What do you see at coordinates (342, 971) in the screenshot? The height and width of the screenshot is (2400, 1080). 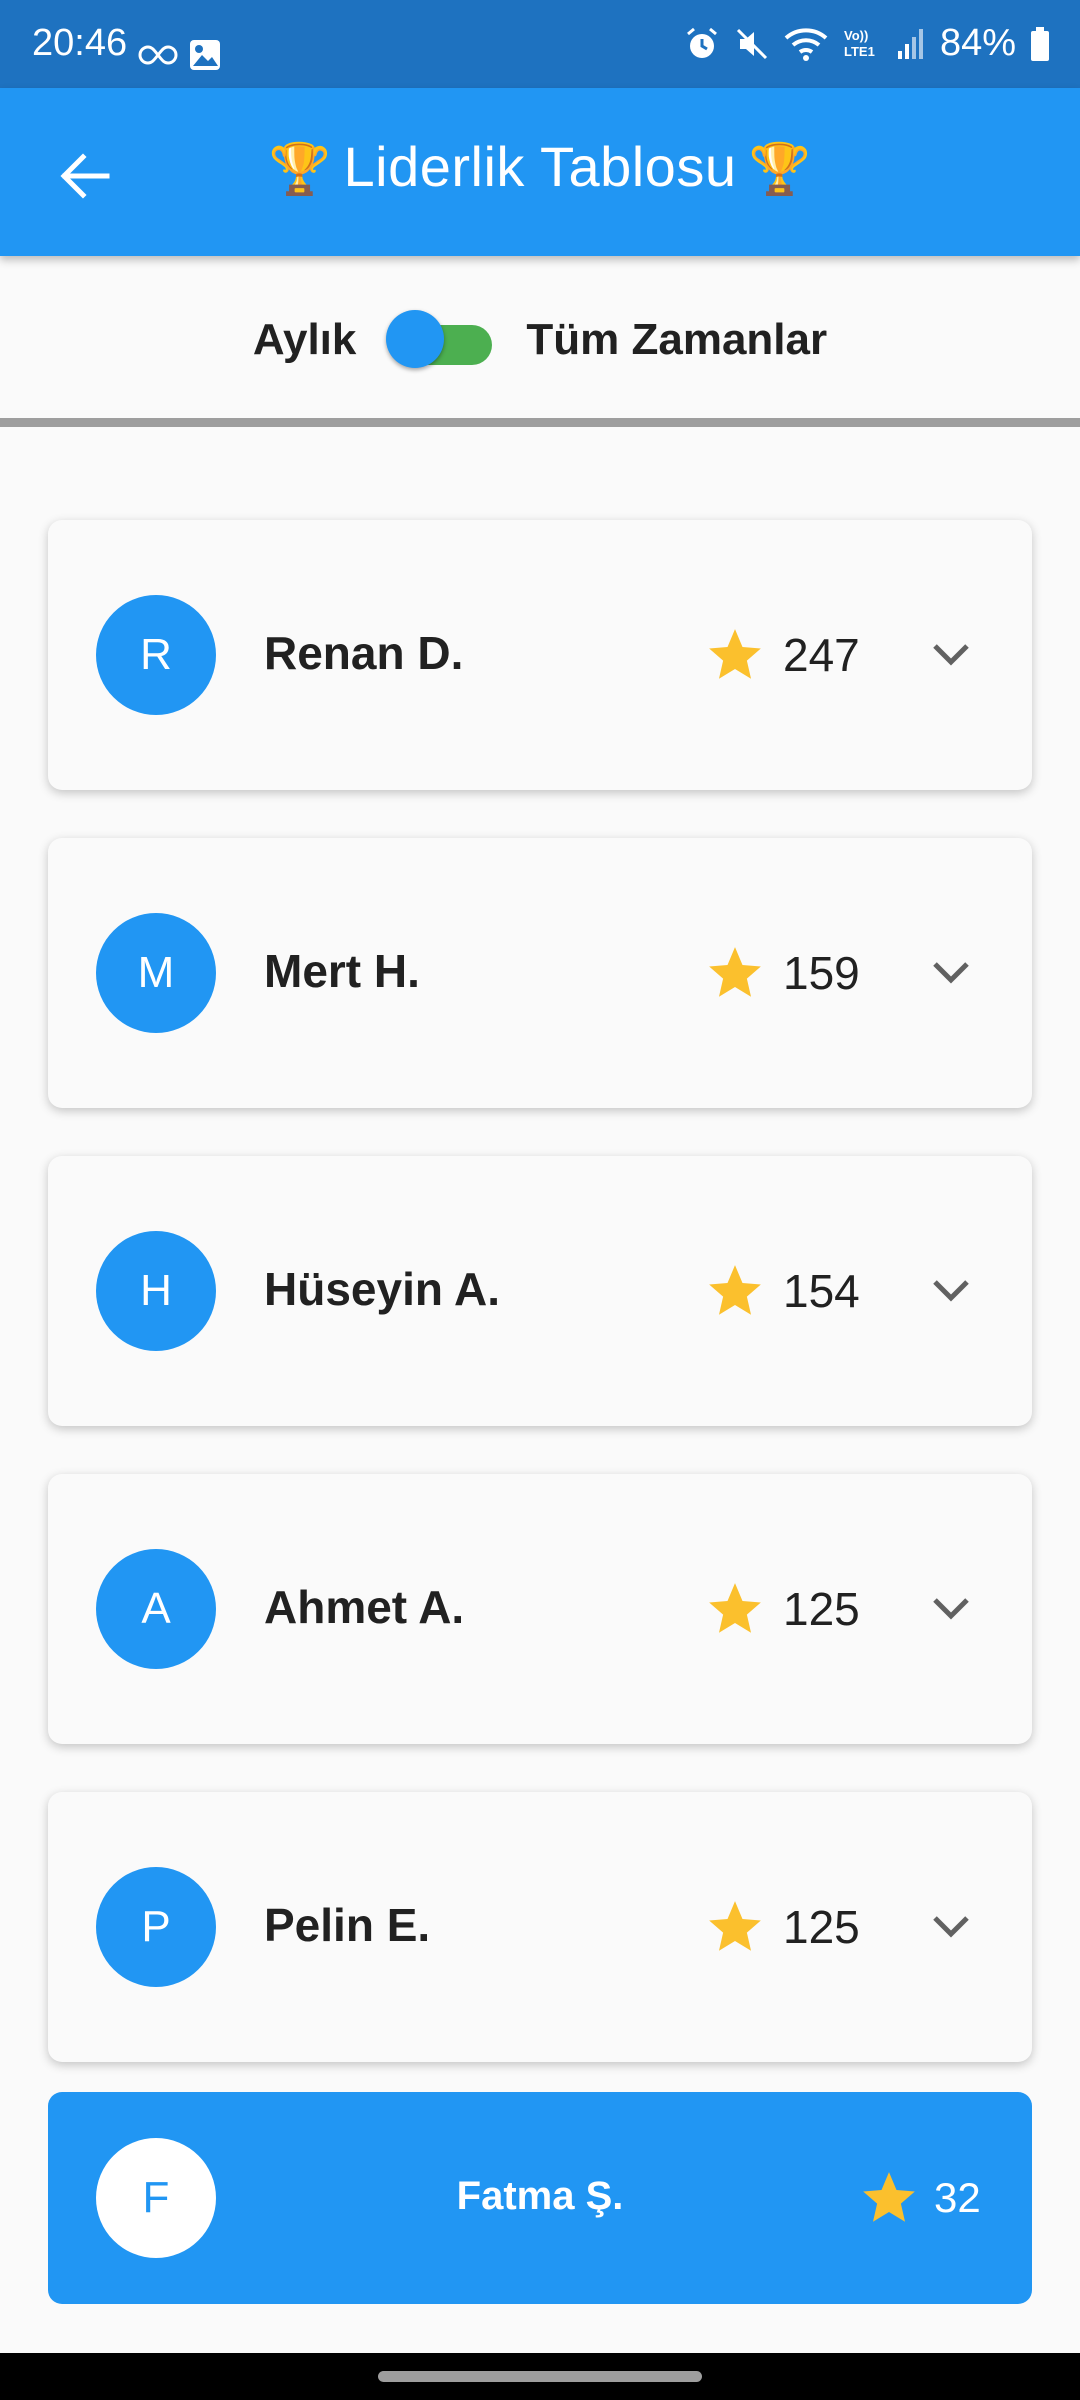 I see `user-name: Mert H.` at bounding box center [342, 971].